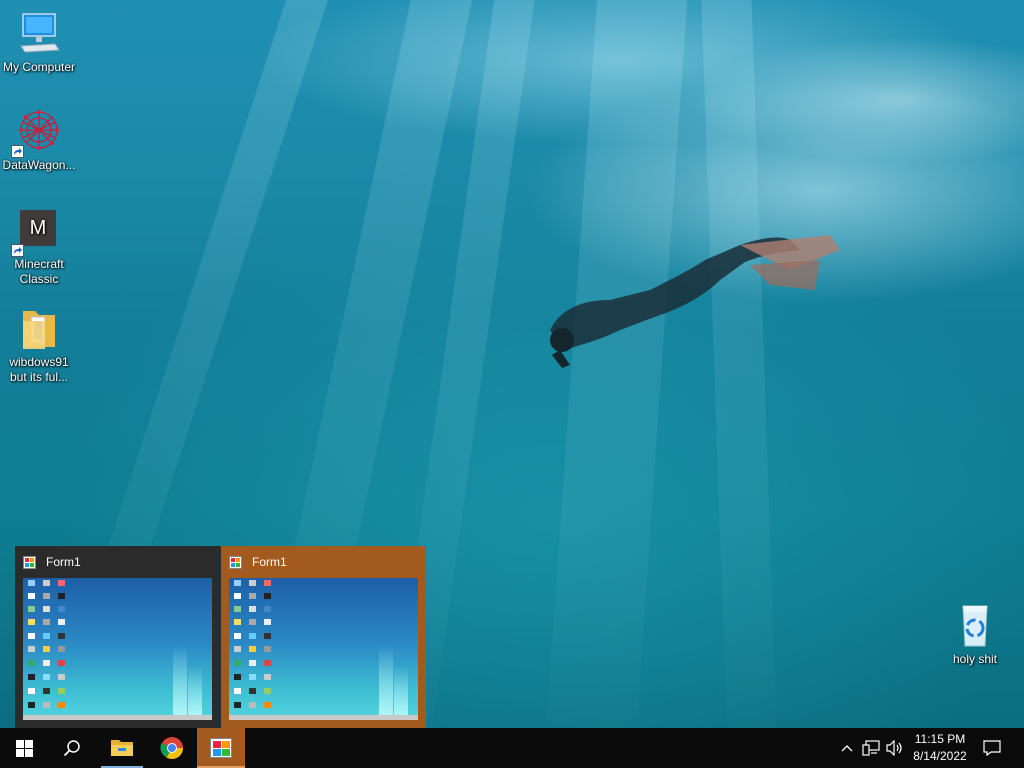  I want to click on clock-date: 8/14/2022, so click(940, 756).